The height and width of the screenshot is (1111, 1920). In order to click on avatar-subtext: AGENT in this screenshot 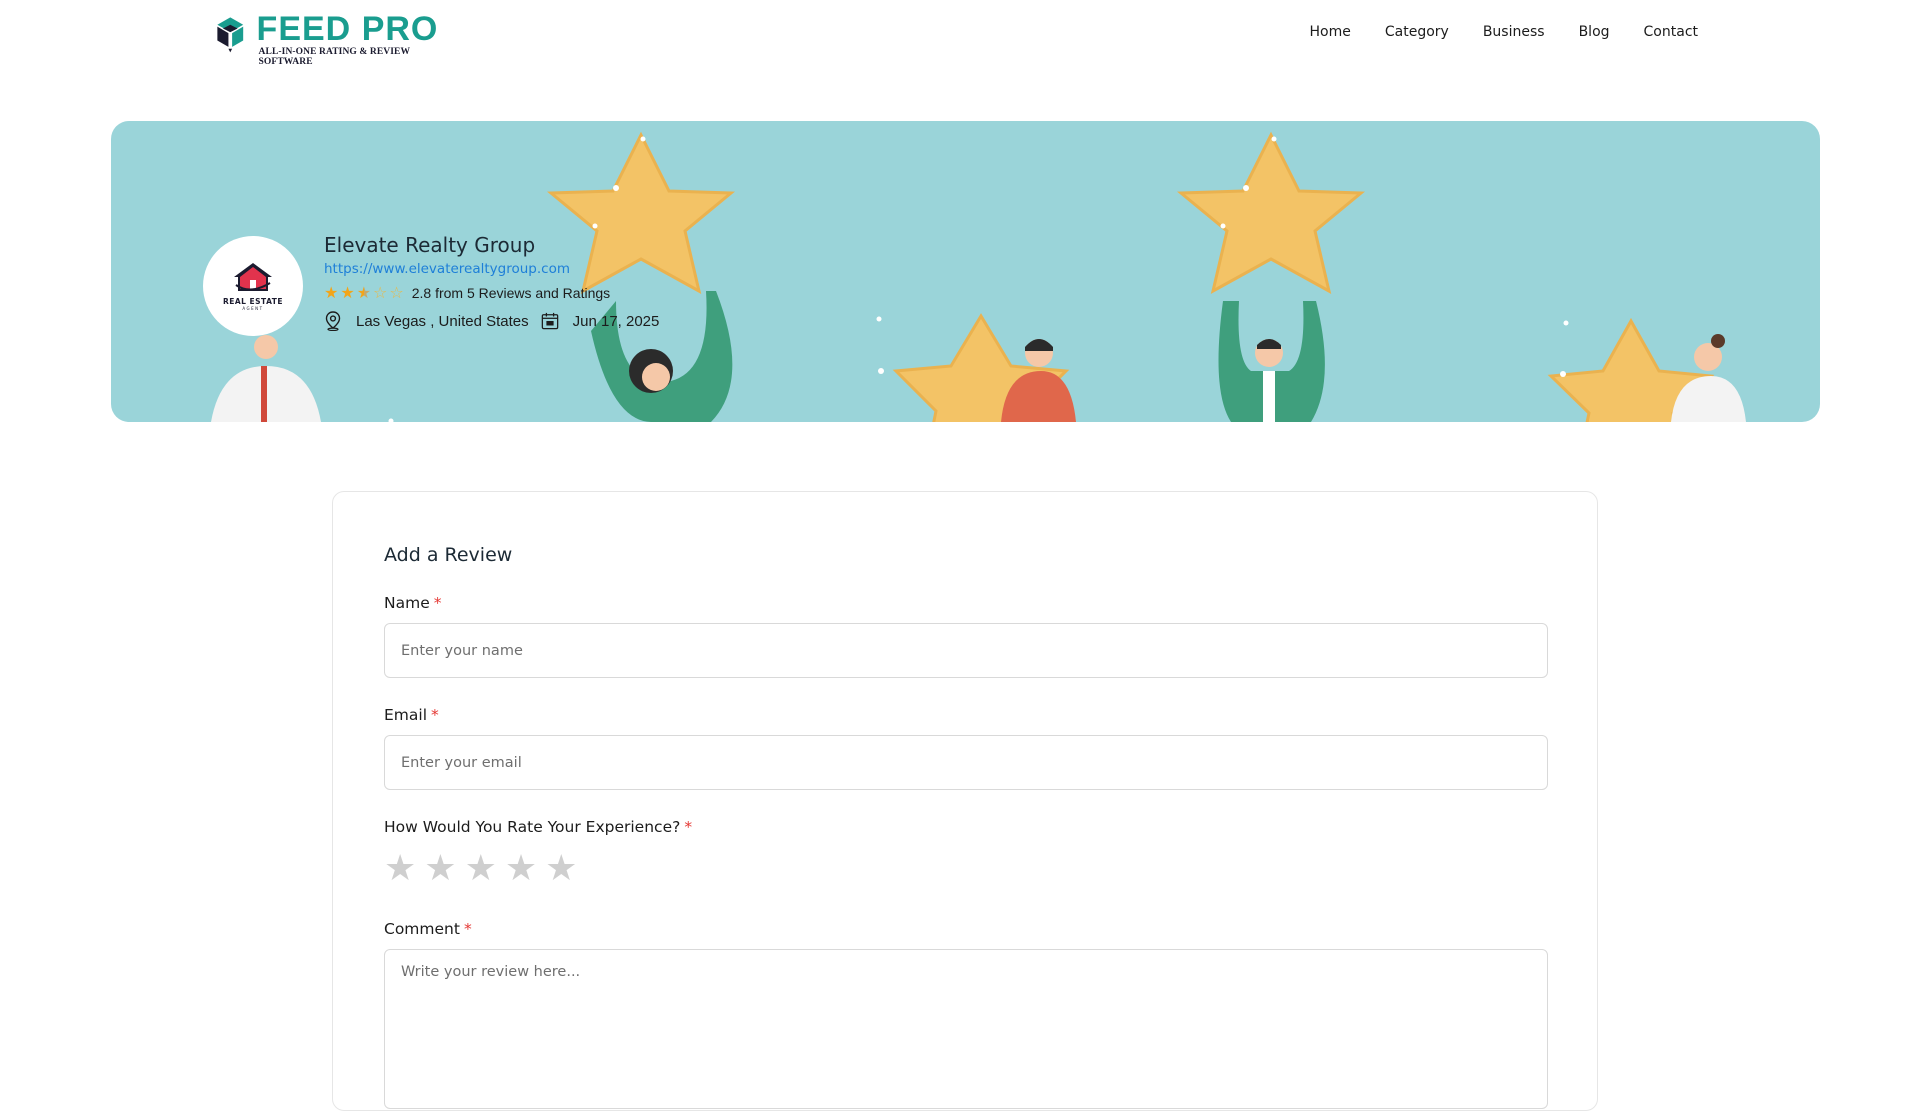, I will do `click(253, 308)`.